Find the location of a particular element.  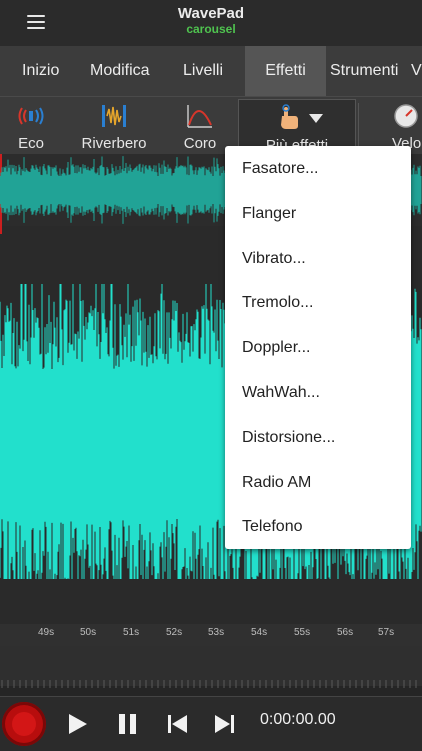

timeline-label: 52s is located at coordinates (174, 632).